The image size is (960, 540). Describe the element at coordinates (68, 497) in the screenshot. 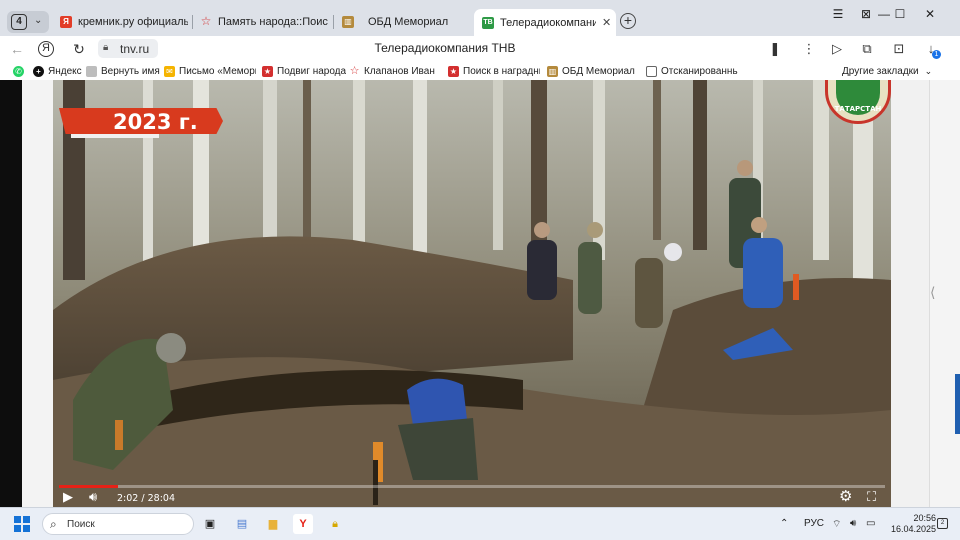

I see `play-icon: ▶` at that location.